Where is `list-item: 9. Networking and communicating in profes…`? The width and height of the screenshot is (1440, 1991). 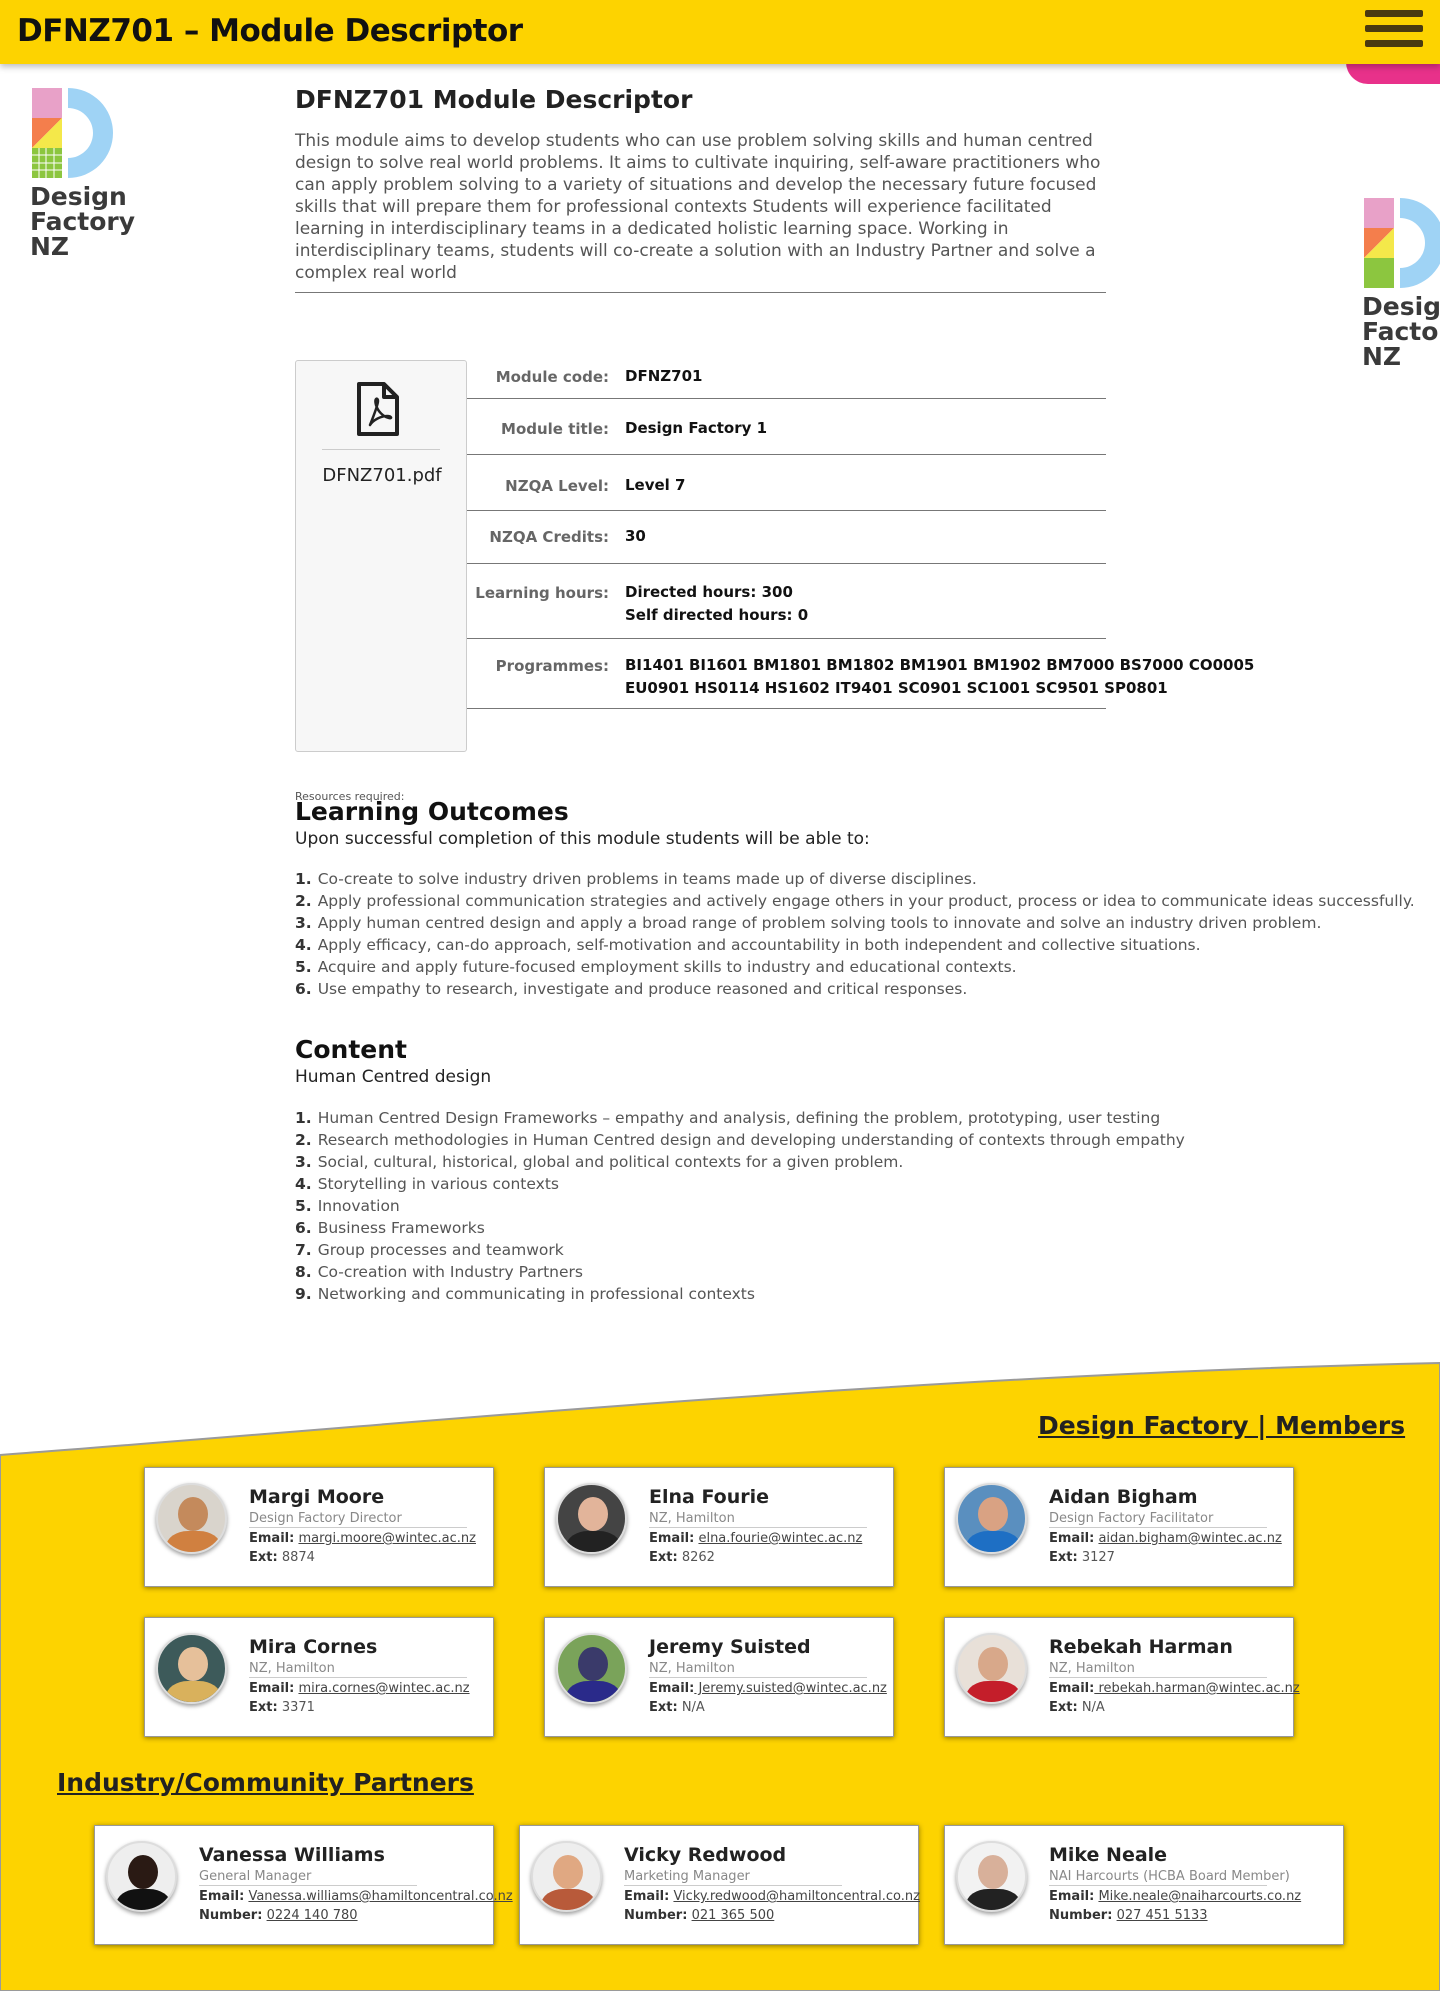 list-item: 9. Networking and communicating in profes… is located at coordinates (525, 1294).